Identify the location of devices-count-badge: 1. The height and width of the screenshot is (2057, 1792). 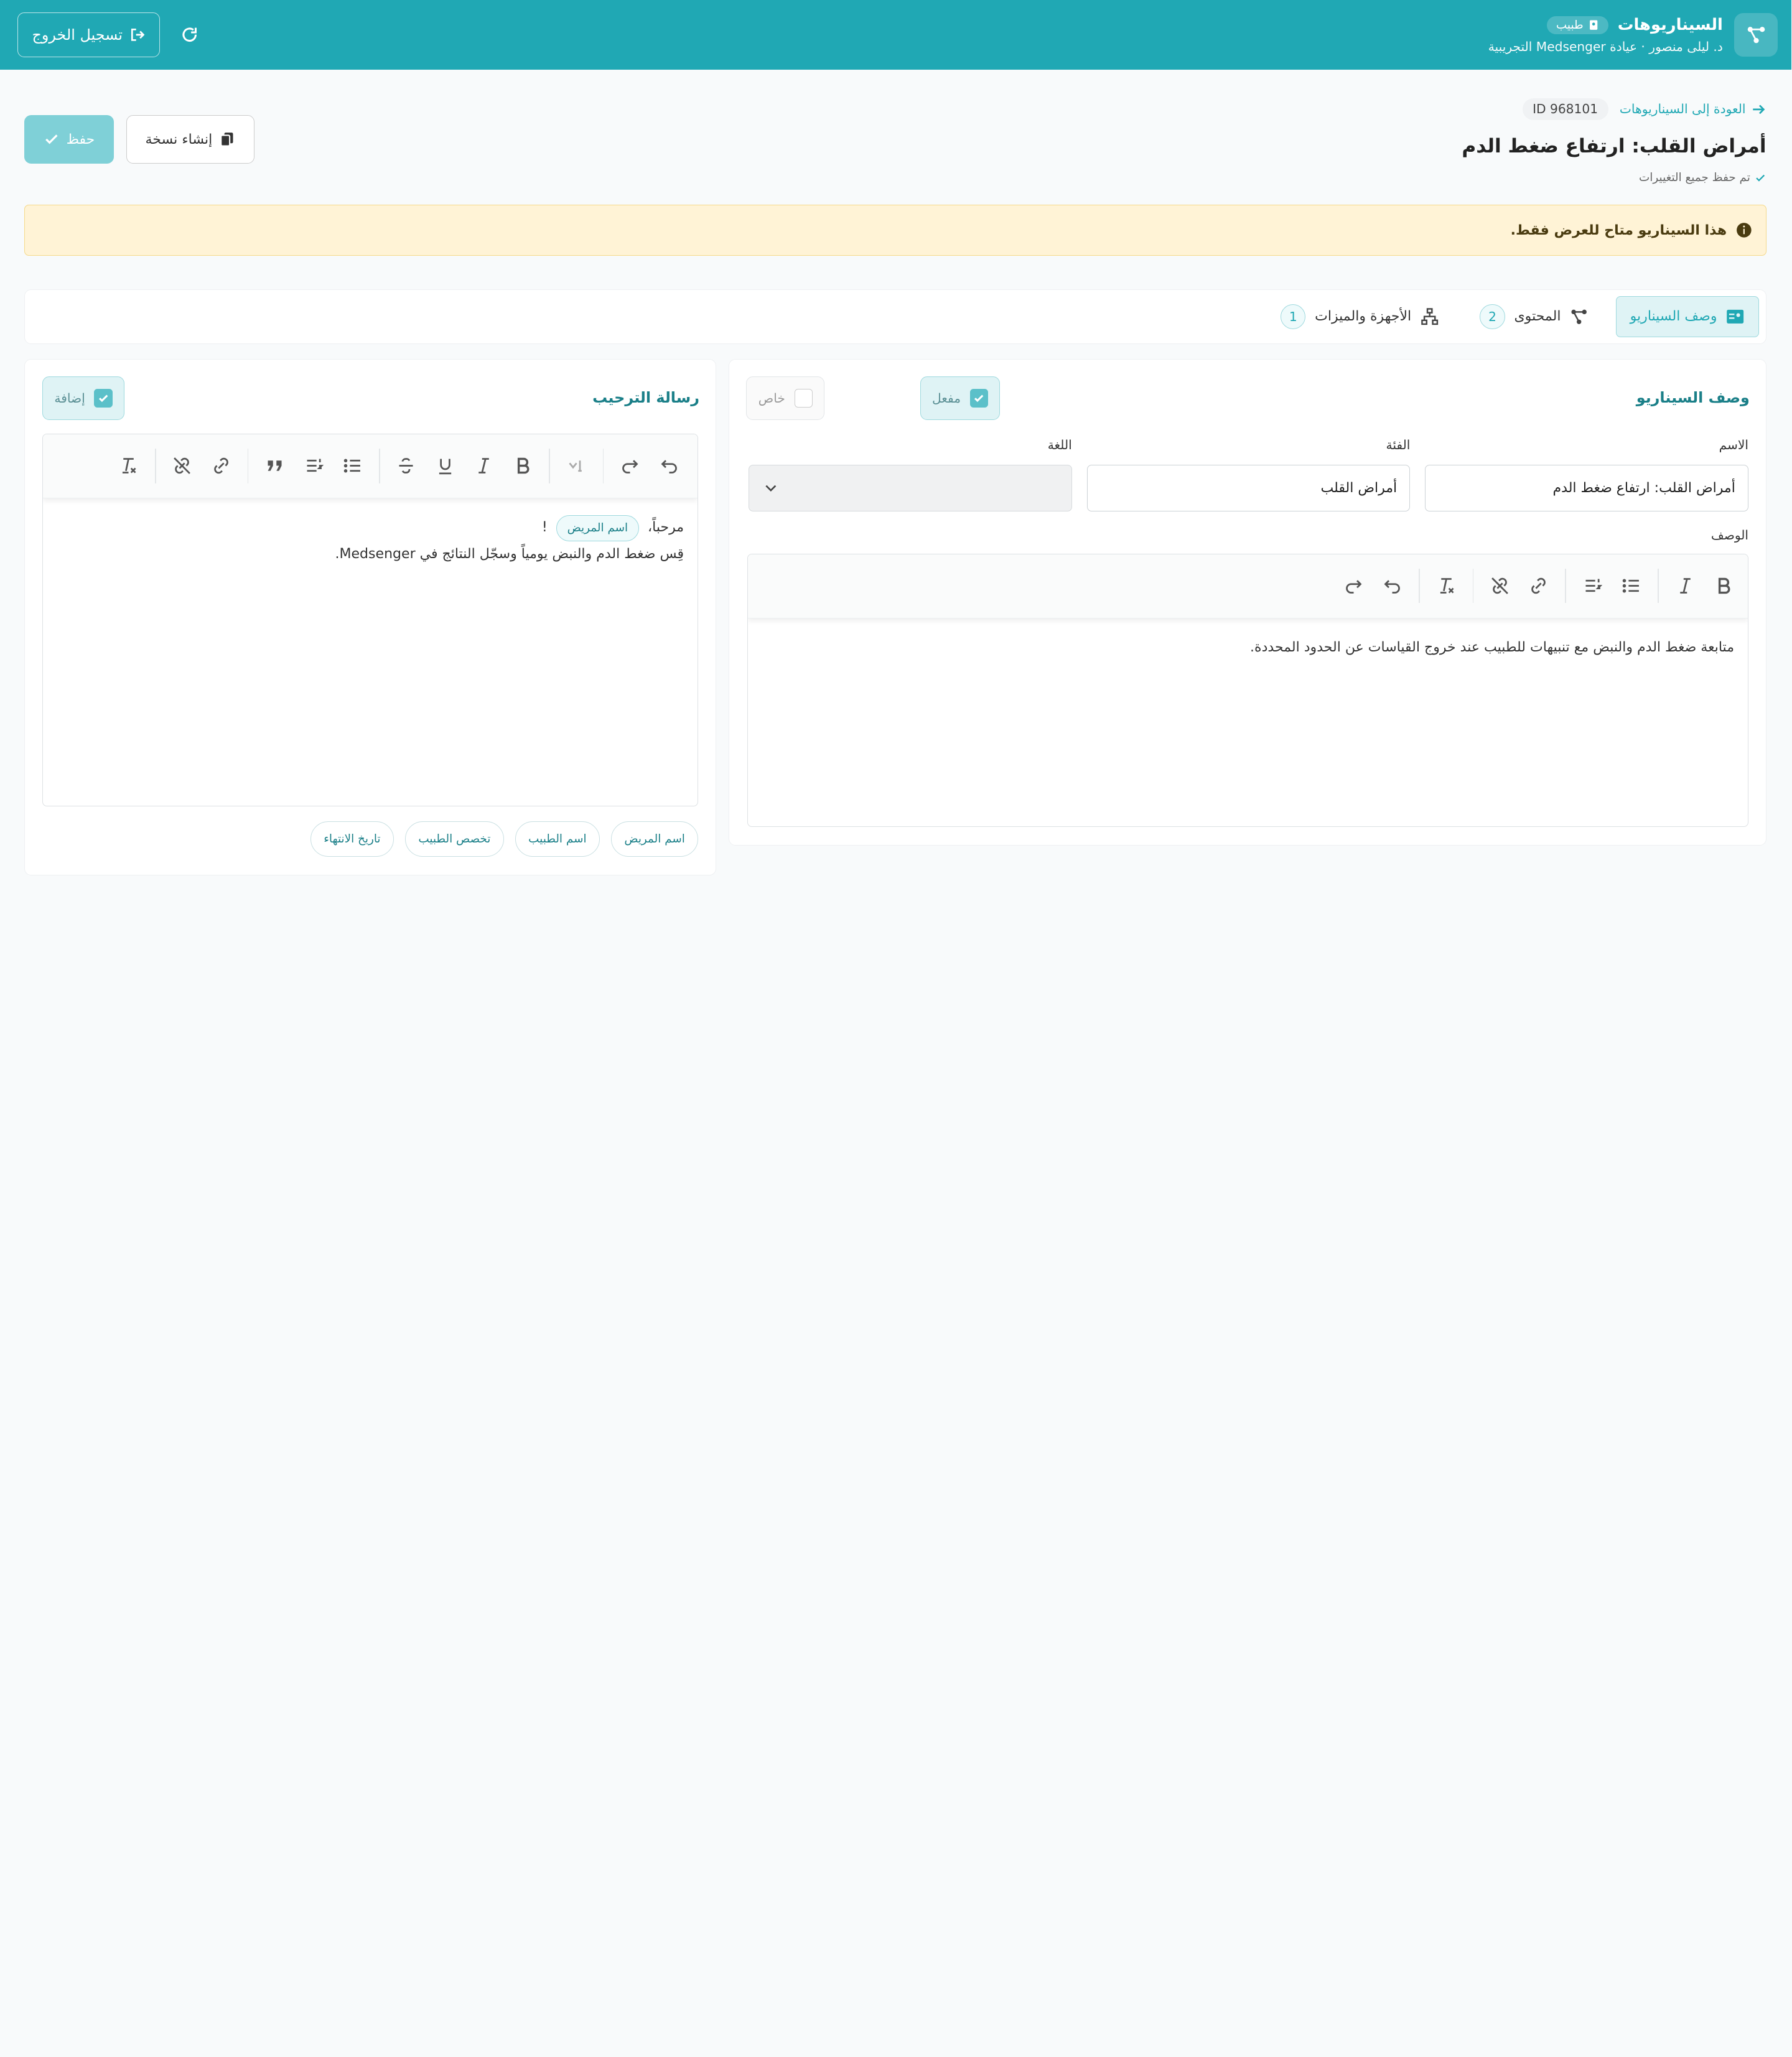
(1294, 316).